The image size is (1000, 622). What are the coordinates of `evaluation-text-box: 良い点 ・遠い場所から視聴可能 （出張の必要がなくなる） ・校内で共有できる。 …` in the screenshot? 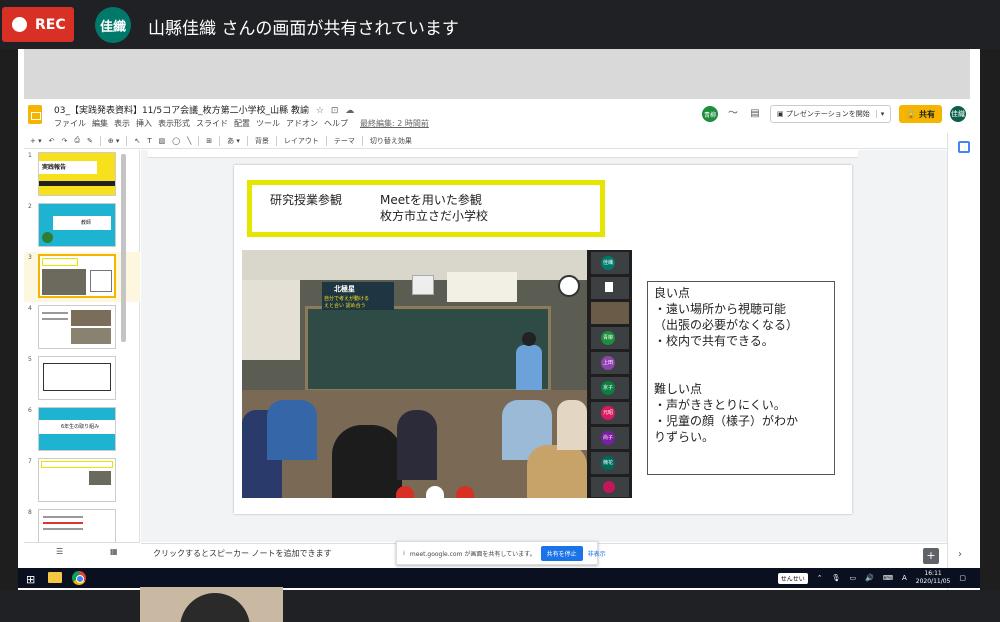 It's located at (741, 378).